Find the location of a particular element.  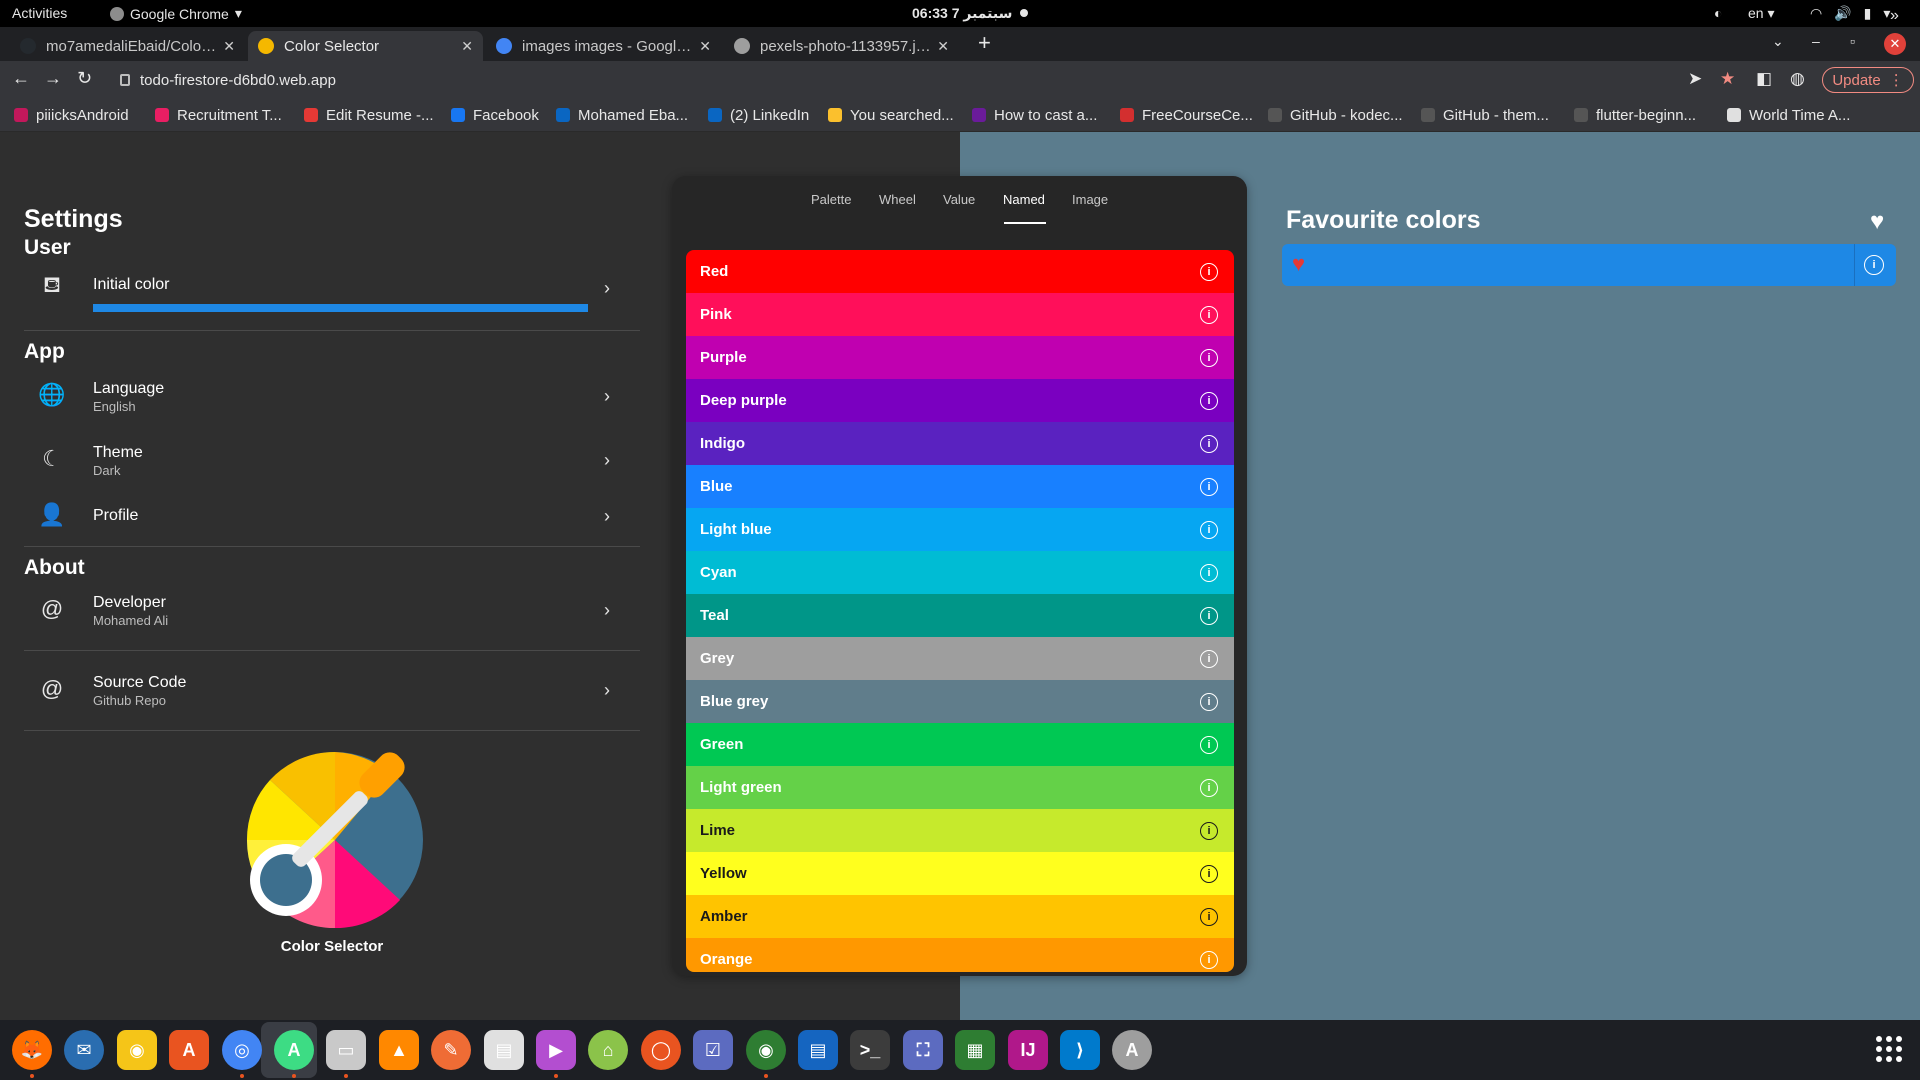

bookmark-item: (2) LinkedIn is located at coordinates (758, 115).